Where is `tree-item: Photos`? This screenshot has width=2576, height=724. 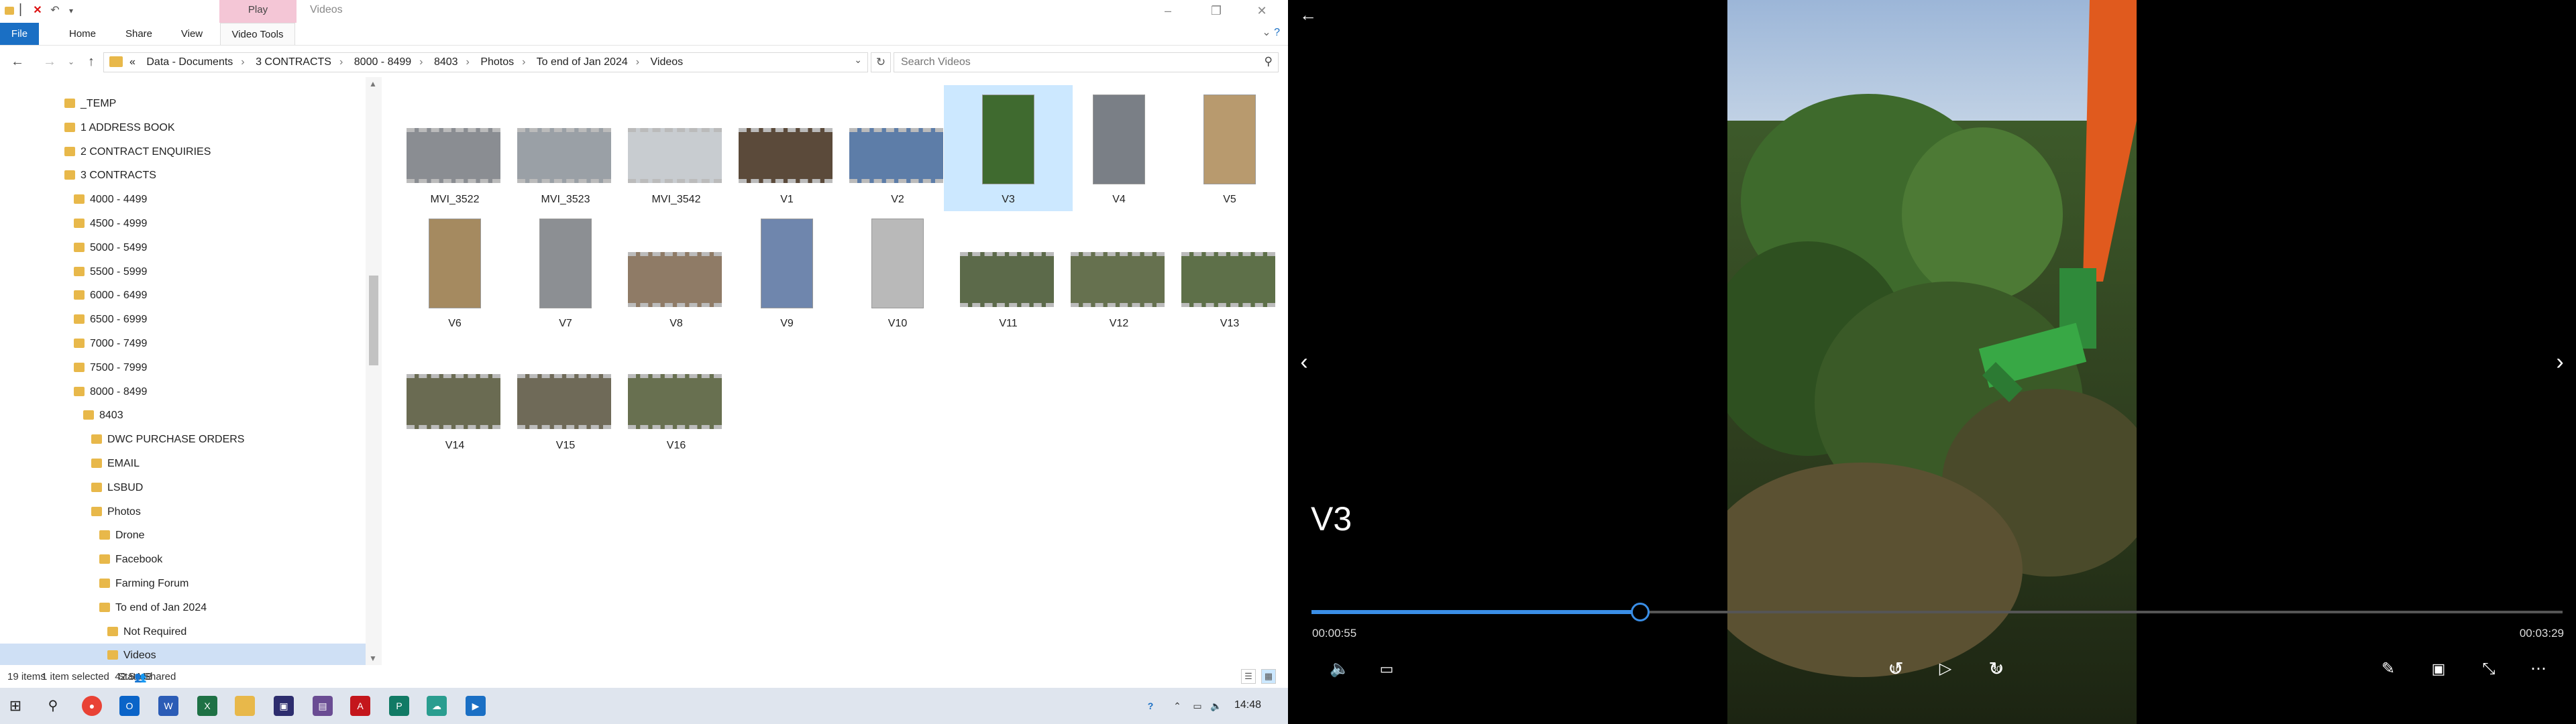
tree-item: Photos is located at coordinates (183, 512).